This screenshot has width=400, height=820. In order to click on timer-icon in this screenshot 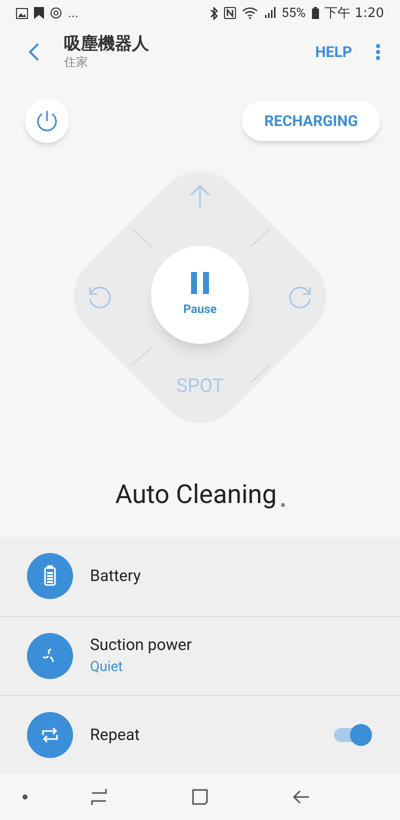, I will do `click(56, 13)`.